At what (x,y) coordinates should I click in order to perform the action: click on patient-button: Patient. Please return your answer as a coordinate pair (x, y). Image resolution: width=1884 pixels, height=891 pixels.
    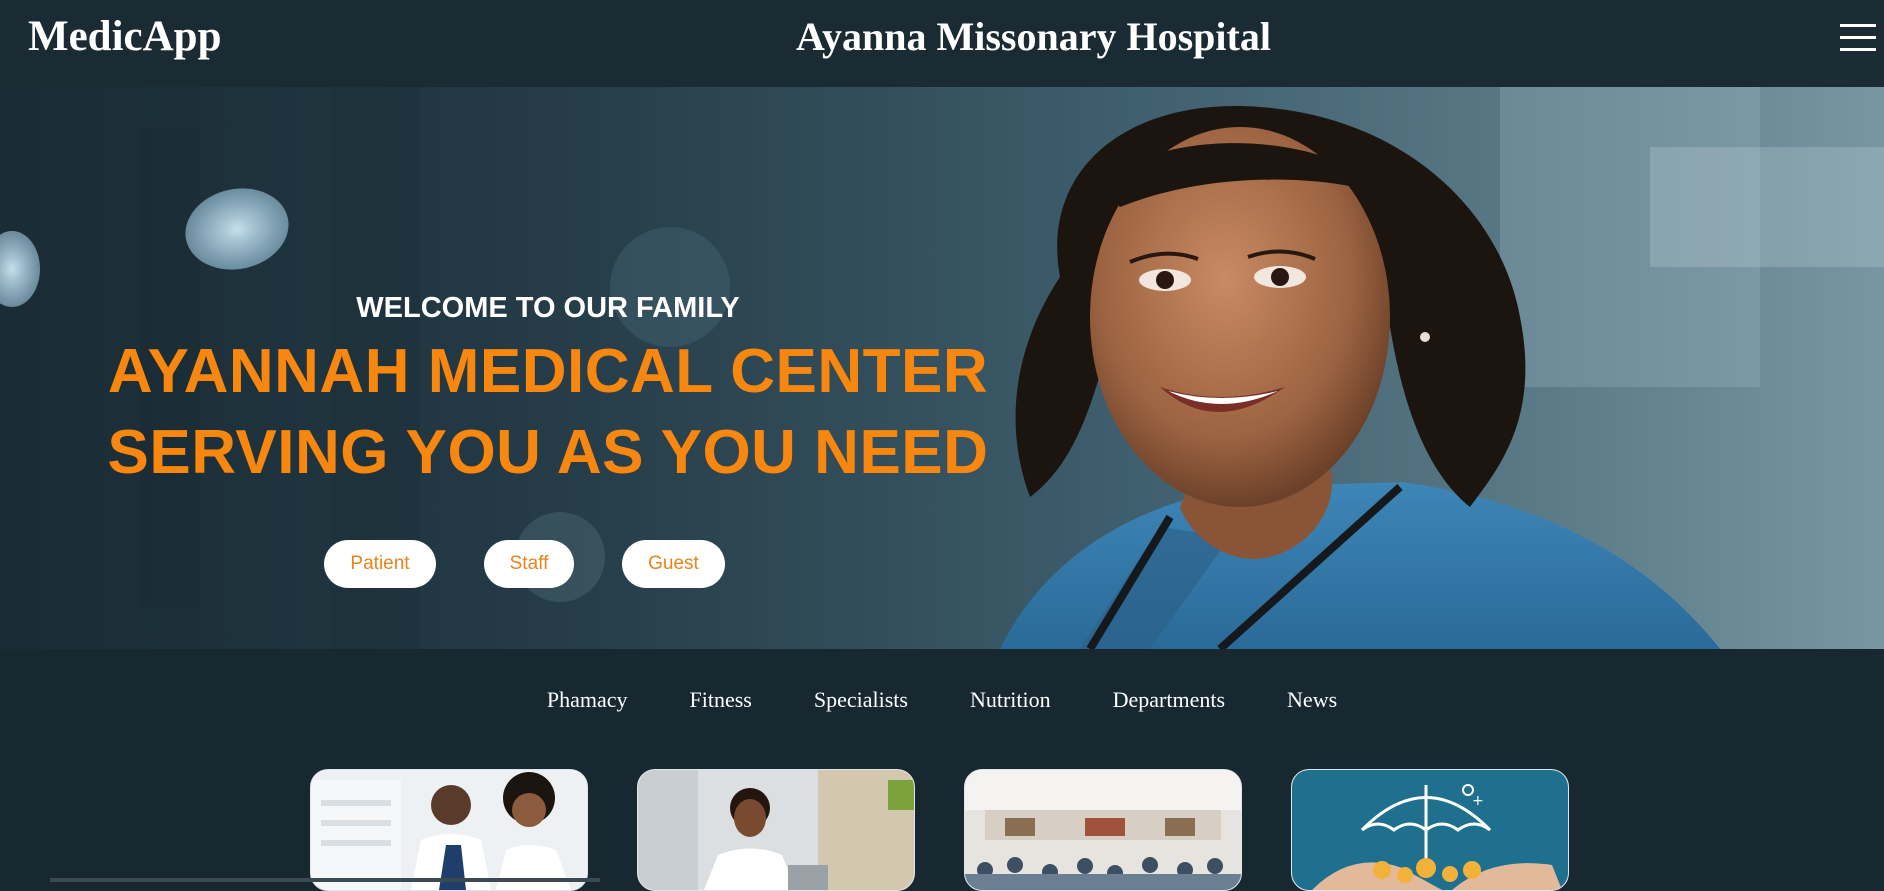
    Looking at the image, I should click on (380, 564).